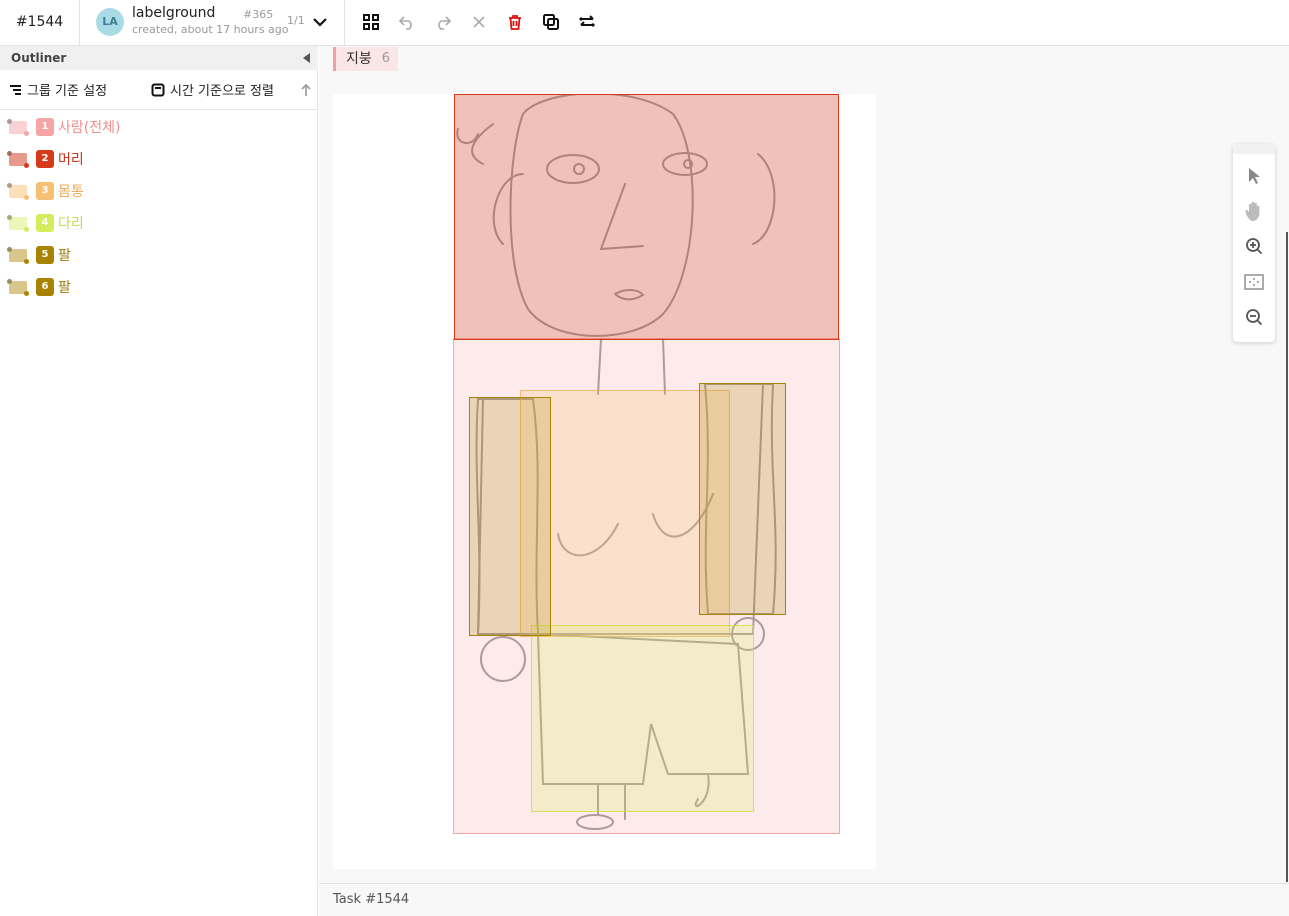  What do you see at coordinates (359, 59) in the screenshot?
I see `chip-label: 지붕` at bounding box center [359, 59].